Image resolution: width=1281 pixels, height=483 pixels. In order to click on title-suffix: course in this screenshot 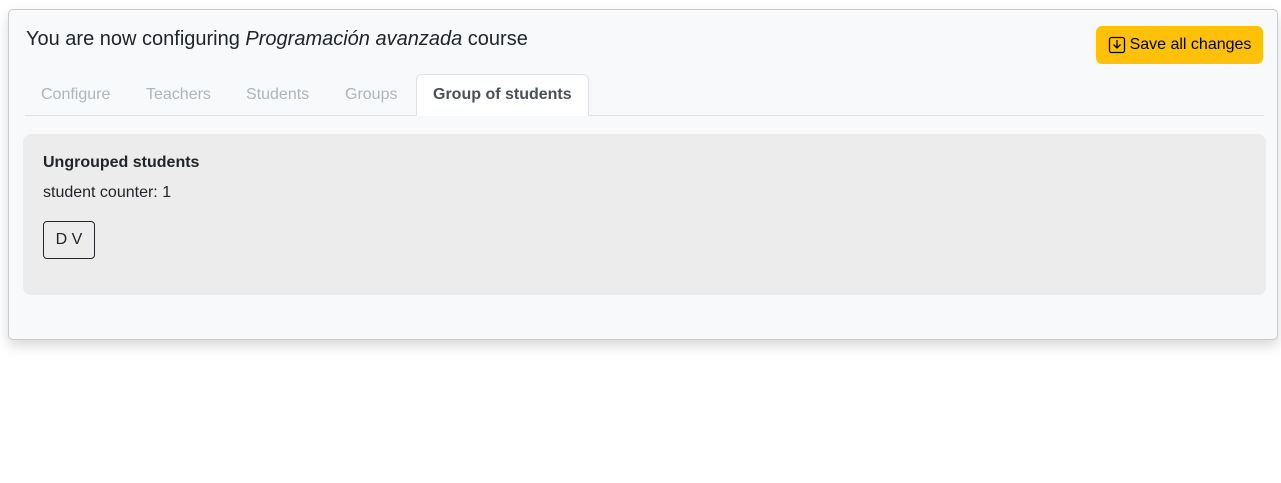, I will do `click(497, 39)`.